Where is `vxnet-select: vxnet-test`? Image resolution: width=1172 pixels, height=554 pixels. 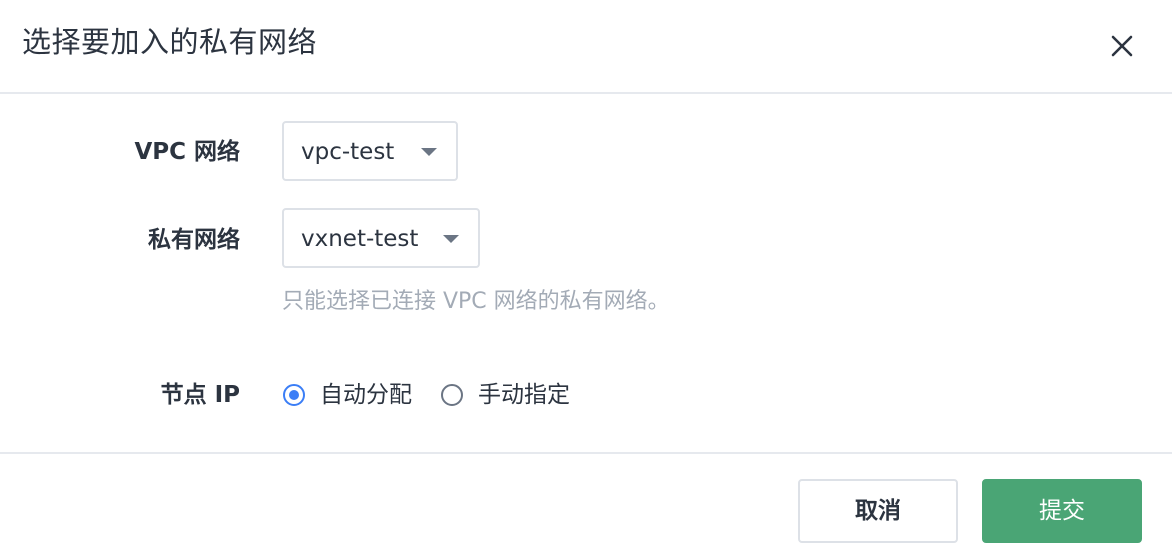
vxnet-select: vxnet-test is located at coordinates (381, 238).